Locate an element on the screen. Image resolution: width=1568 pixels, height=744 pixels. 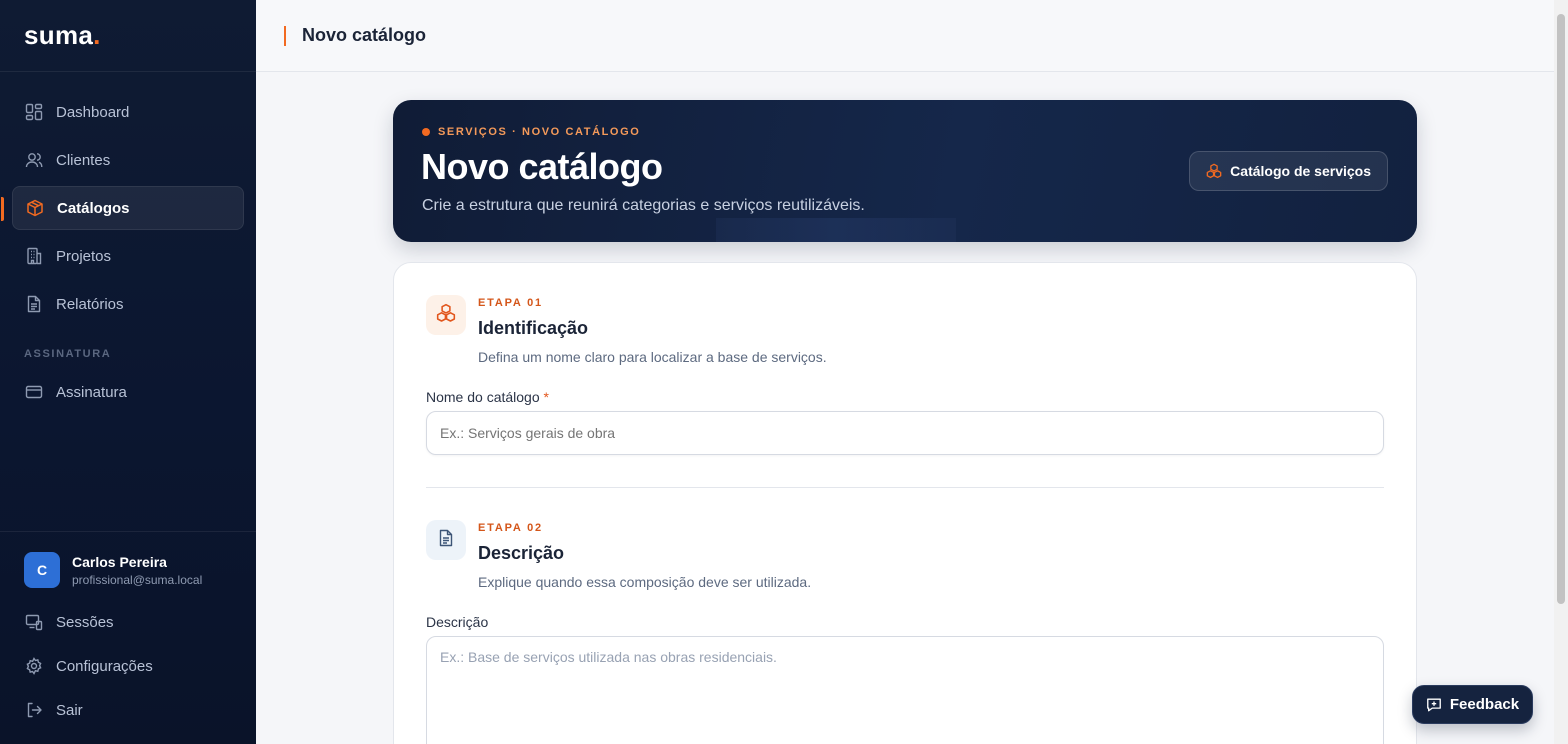
users-icon is located at coordinates (34, 160).